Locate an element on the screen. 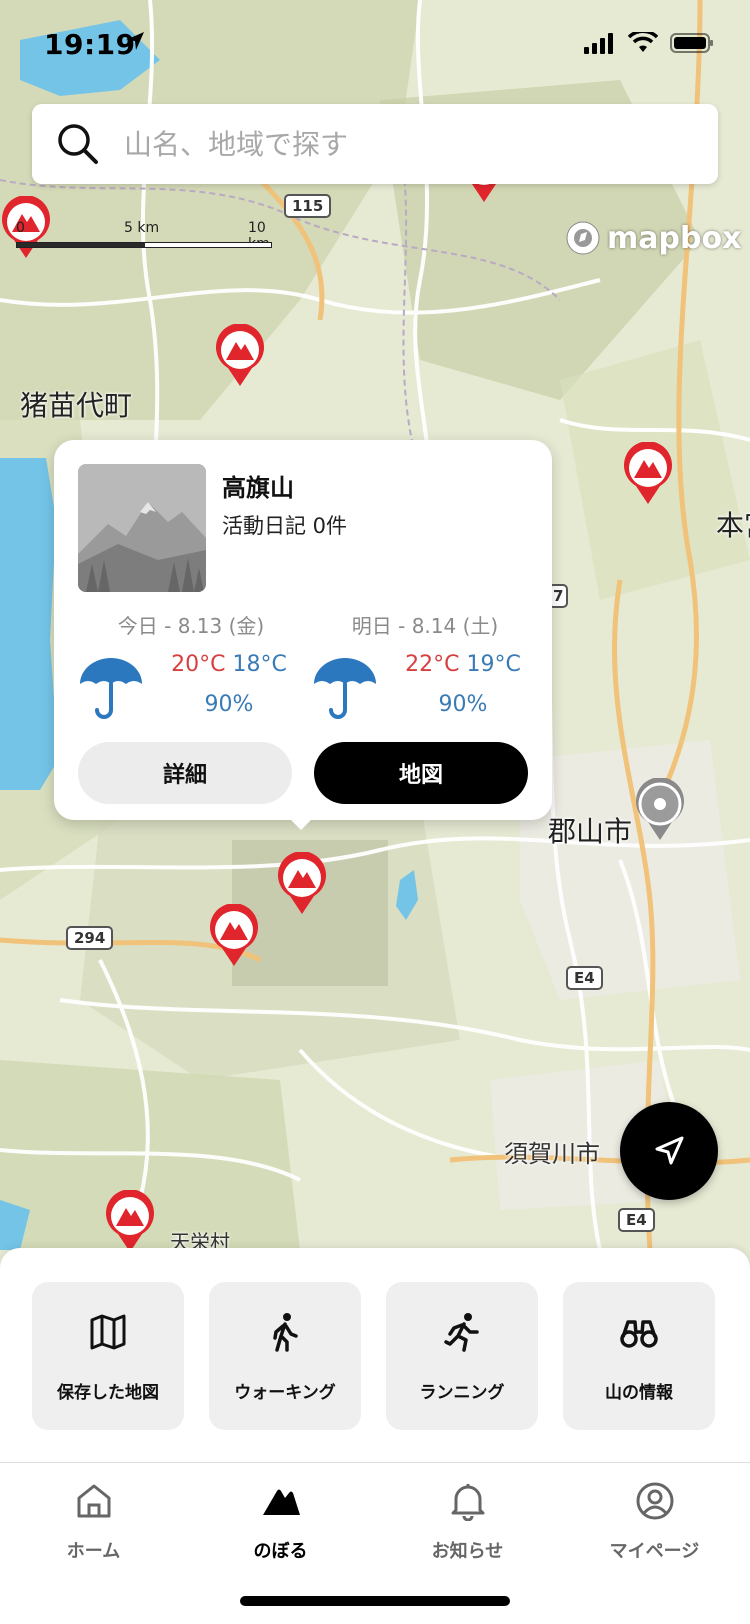 The image size is (750, 1624). scale-label-5km: 5 km is located at coordinates (142, 228).